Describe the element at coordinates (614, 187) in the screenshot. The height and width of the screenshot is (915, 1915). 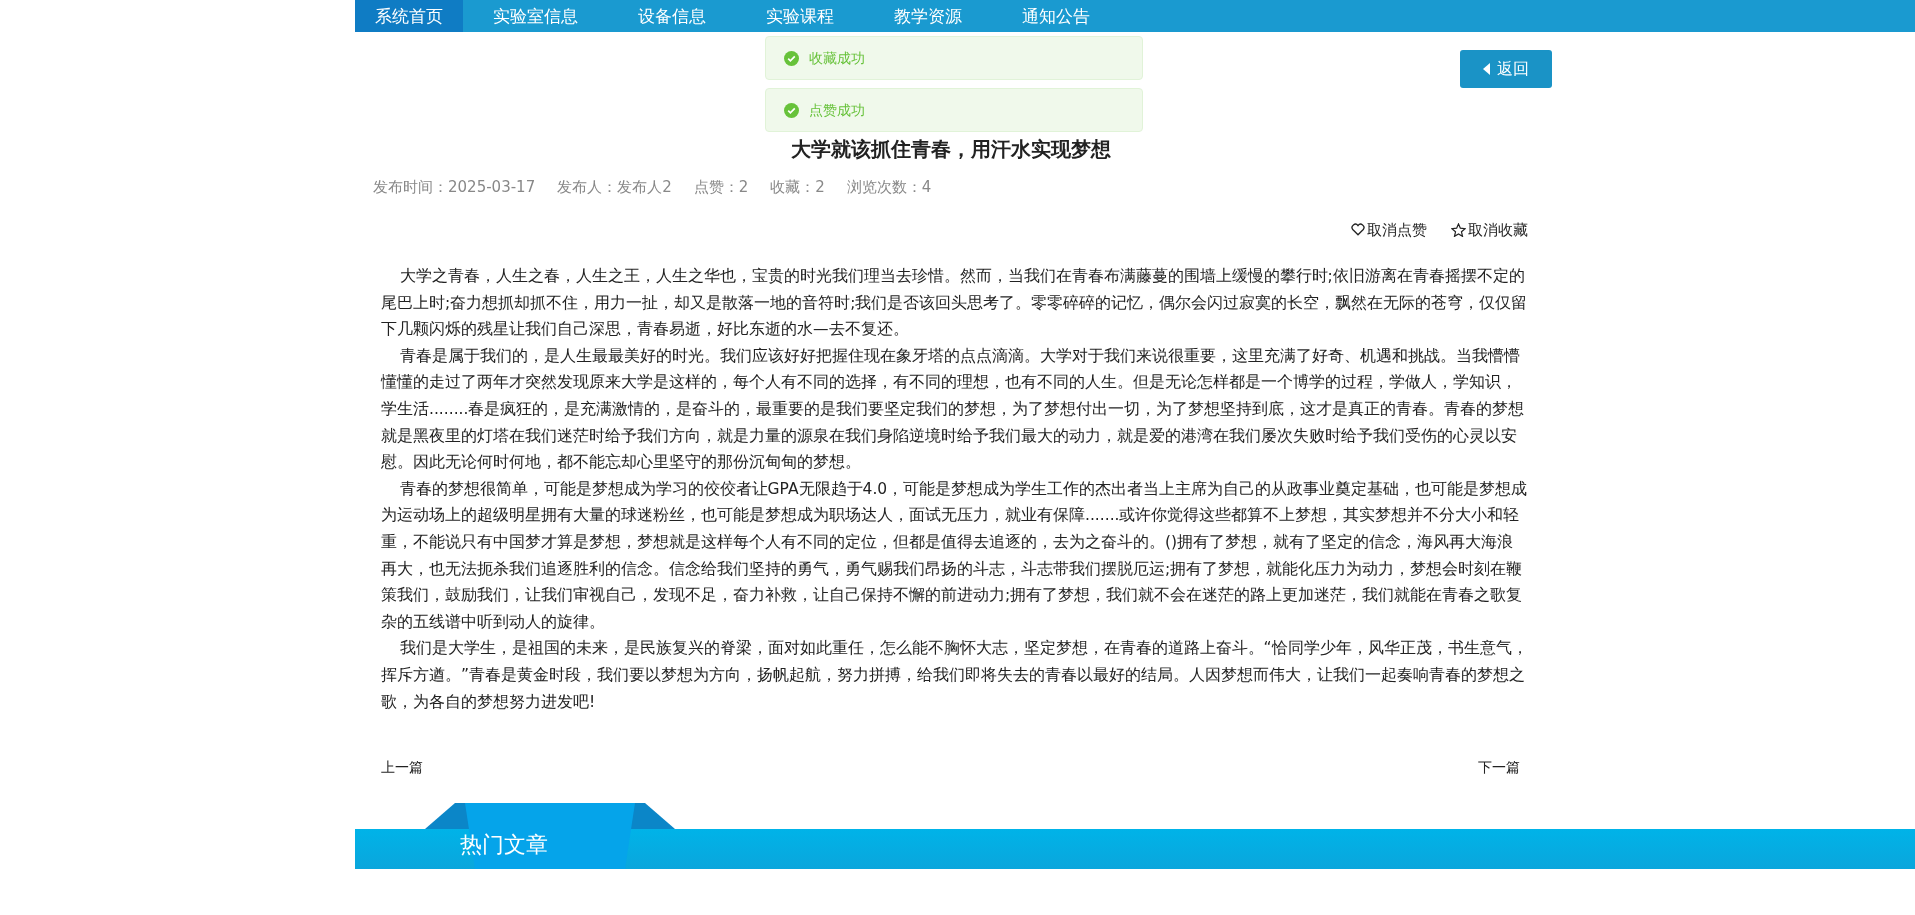
I see `meta-text: 发布人：发布人2` at that location.